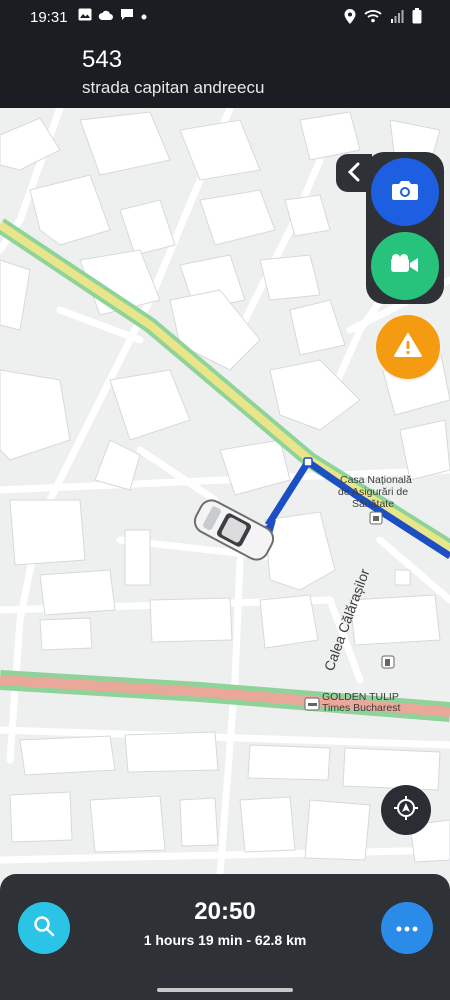 The width and height of the screenshot is (450, 1000). Describe the element at coordinates (397, 18) in the screenshot. I see `signal-icon` at that location.